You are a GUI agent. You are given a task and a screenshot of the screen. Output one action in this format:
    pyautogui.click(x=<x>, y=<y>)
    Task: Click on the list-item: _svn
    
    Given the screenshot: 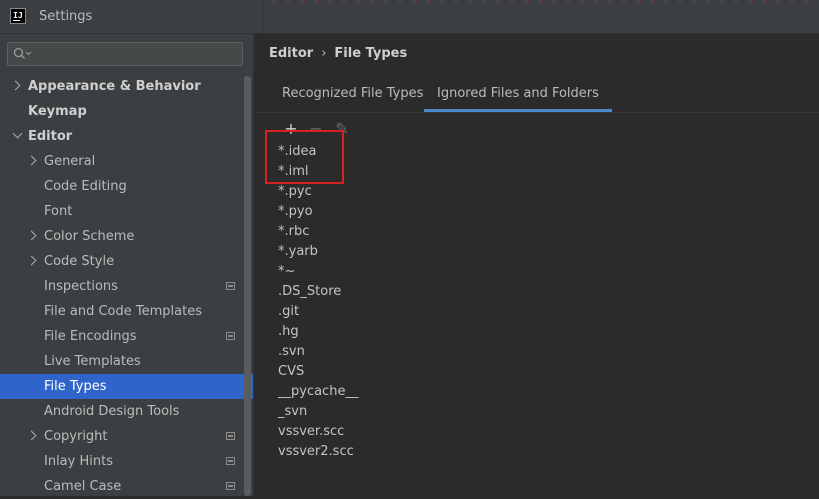 What is the action you would take?
    pyautogui.click(x=292, y=412)
    